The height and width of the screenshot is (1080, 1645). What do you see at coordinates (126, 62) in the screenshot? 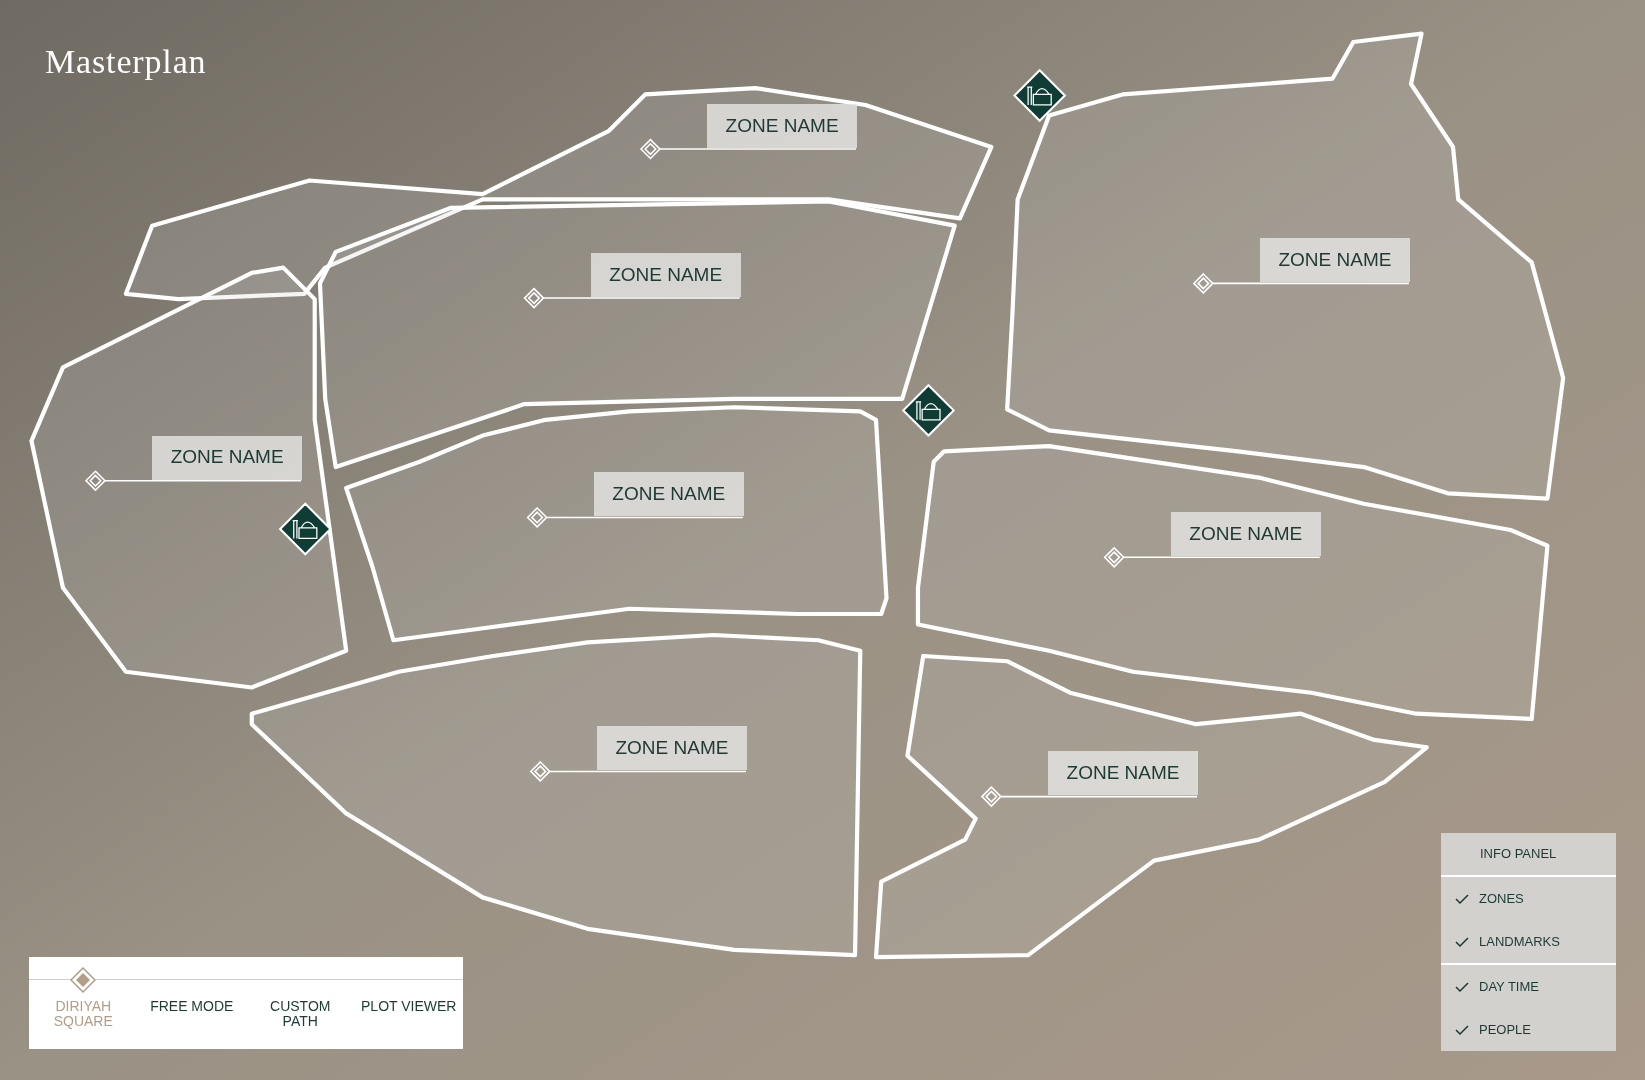
I see `page-title: Masterplan` at bounding box center [126, 62].